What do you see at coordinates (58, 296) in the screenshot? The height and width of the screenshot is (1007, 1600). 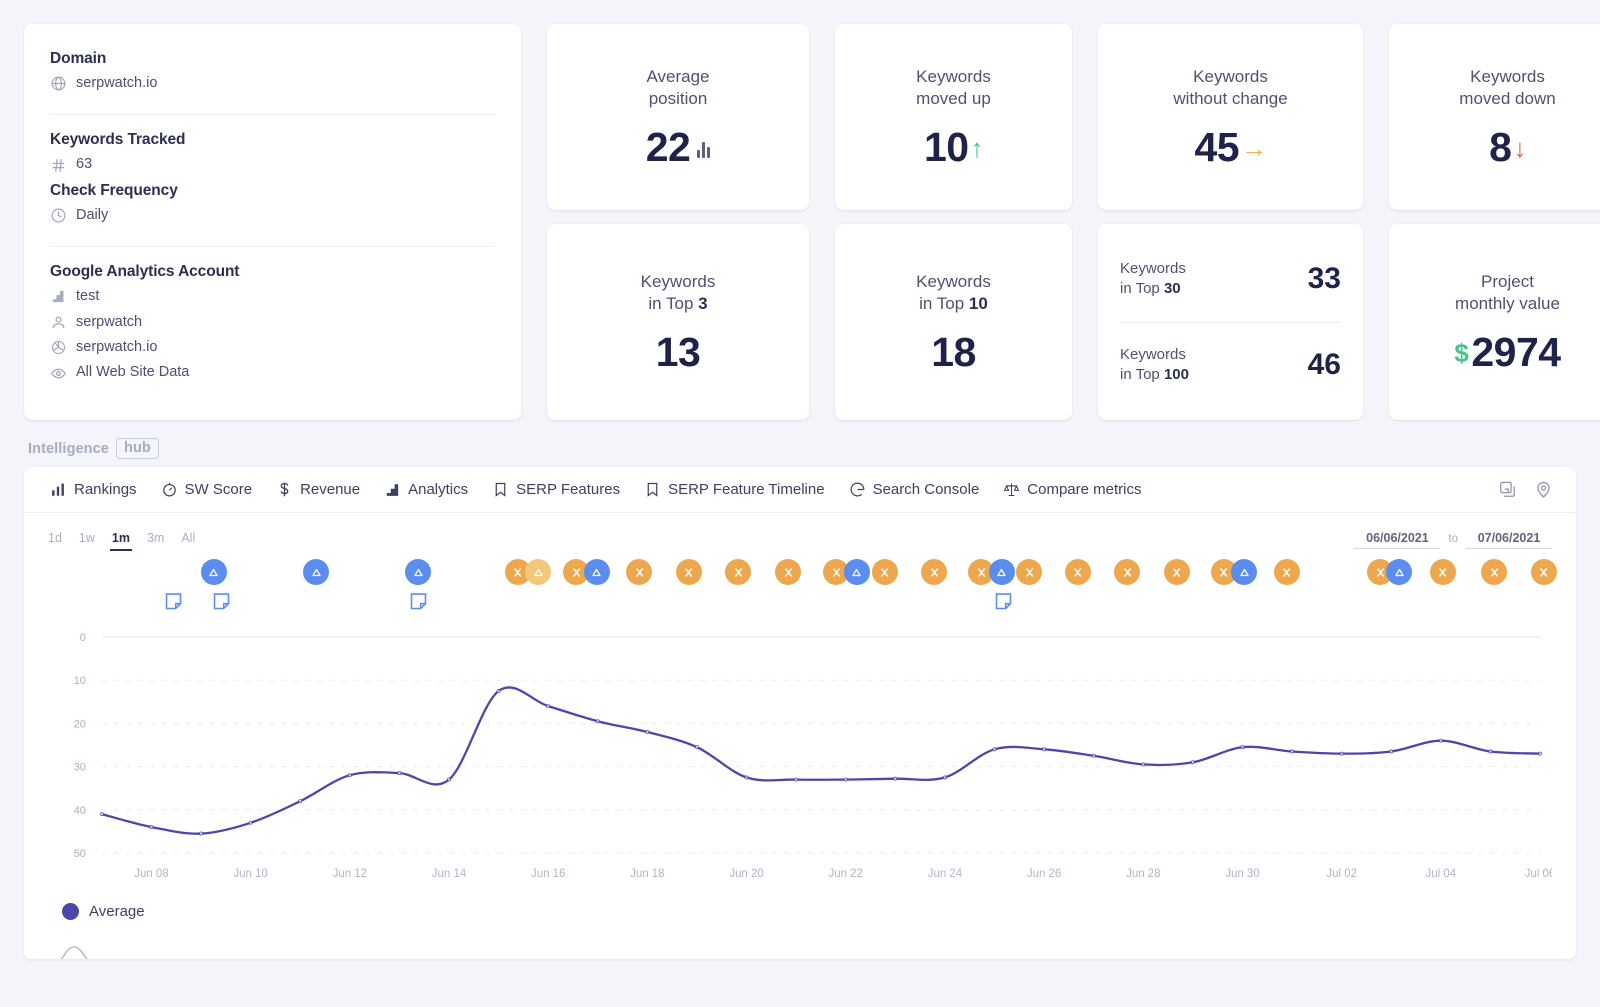 I see `bar-chart-icon` at bounding box center [58, 296].